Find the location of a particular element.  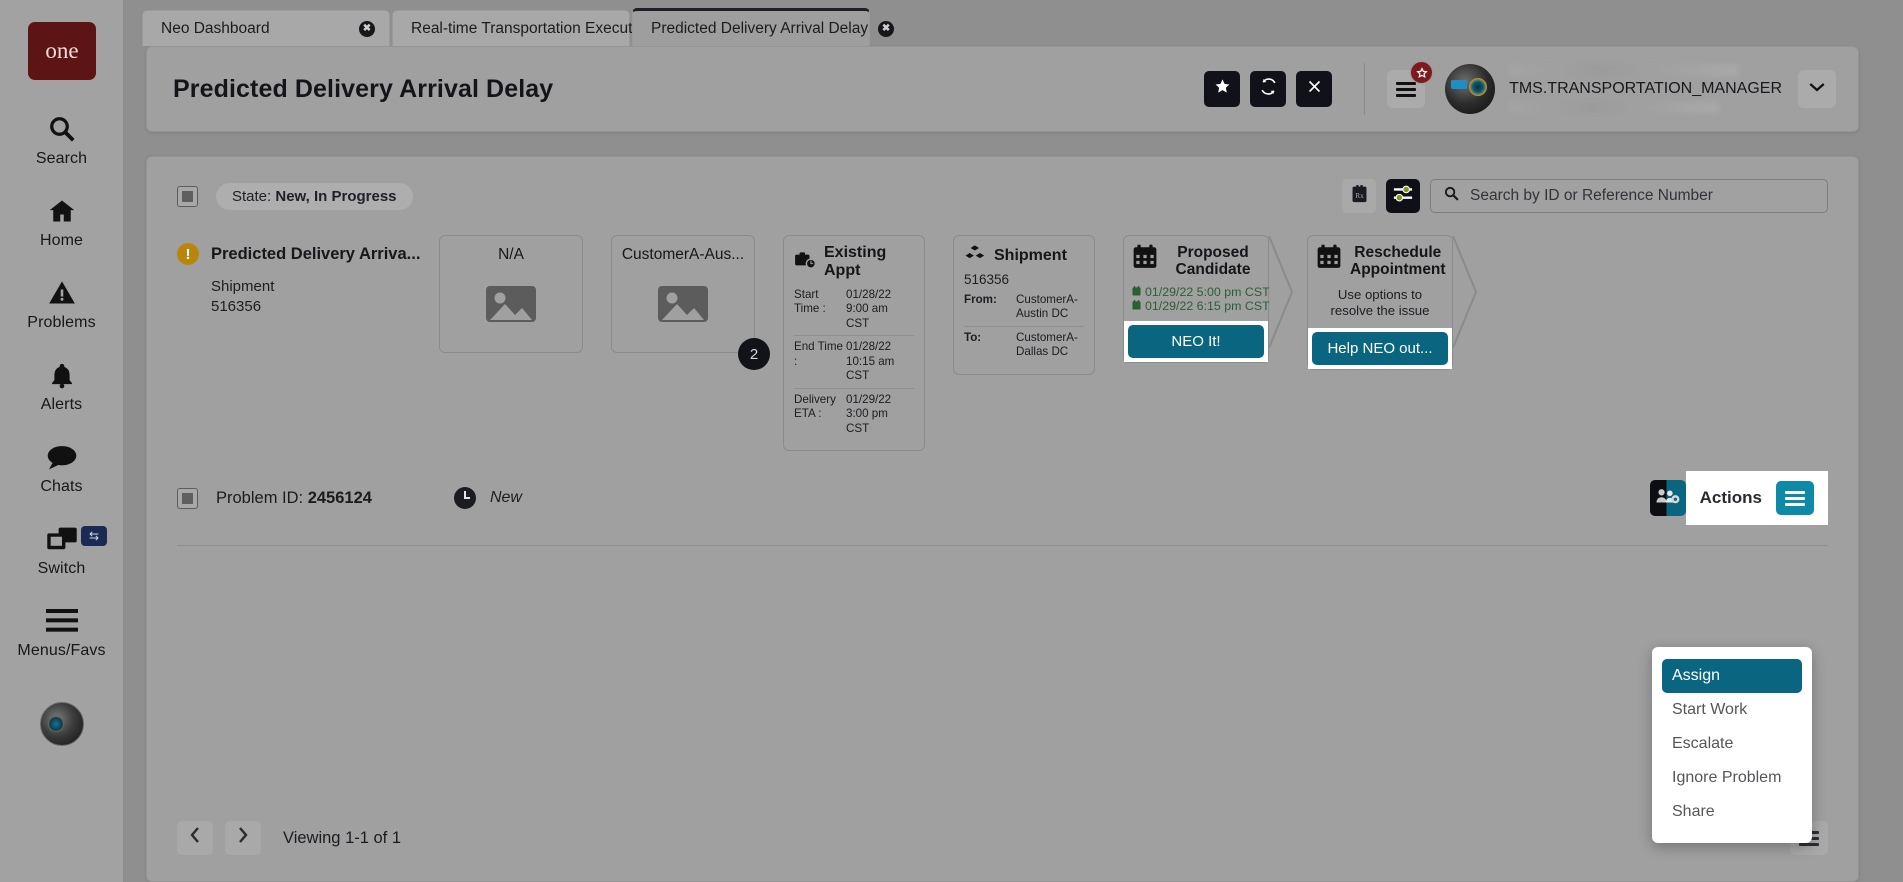

one-logo: one is located at coordinates (61, 51).